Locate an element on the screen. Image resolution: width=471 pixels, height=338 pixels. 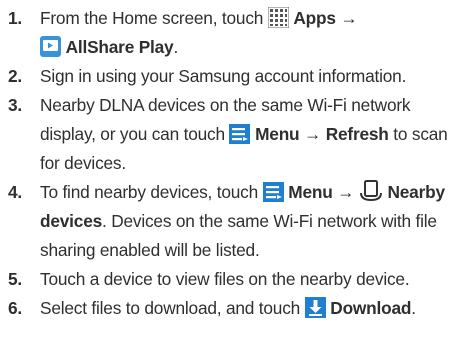
nearby-devices-icon is located at coordinates (371, 191).